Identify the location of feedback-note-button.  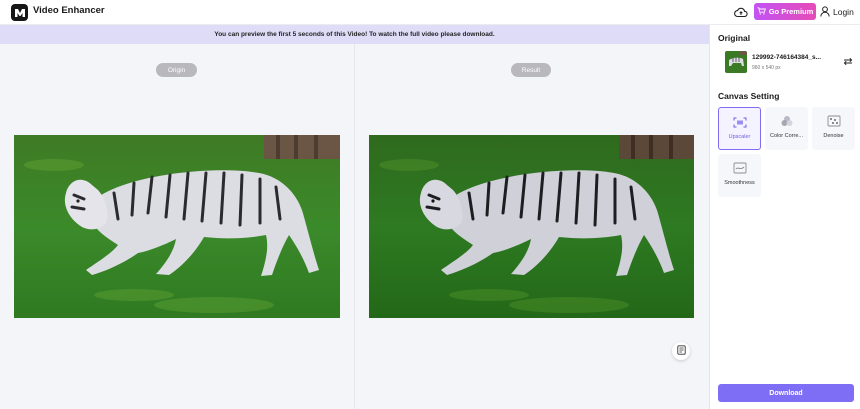
(681, 351).